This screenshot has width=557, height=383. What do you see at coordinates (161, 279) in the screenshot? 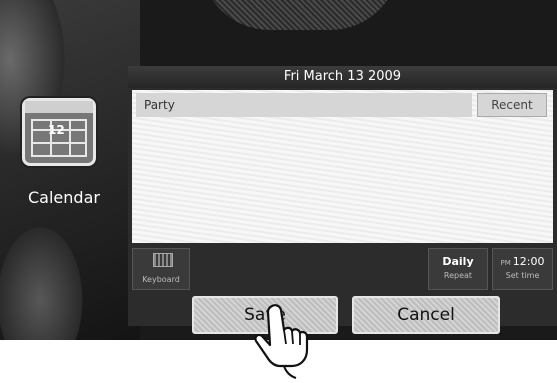
I see `keyboard-label: Keyboard` at bounding box center [161, 279].